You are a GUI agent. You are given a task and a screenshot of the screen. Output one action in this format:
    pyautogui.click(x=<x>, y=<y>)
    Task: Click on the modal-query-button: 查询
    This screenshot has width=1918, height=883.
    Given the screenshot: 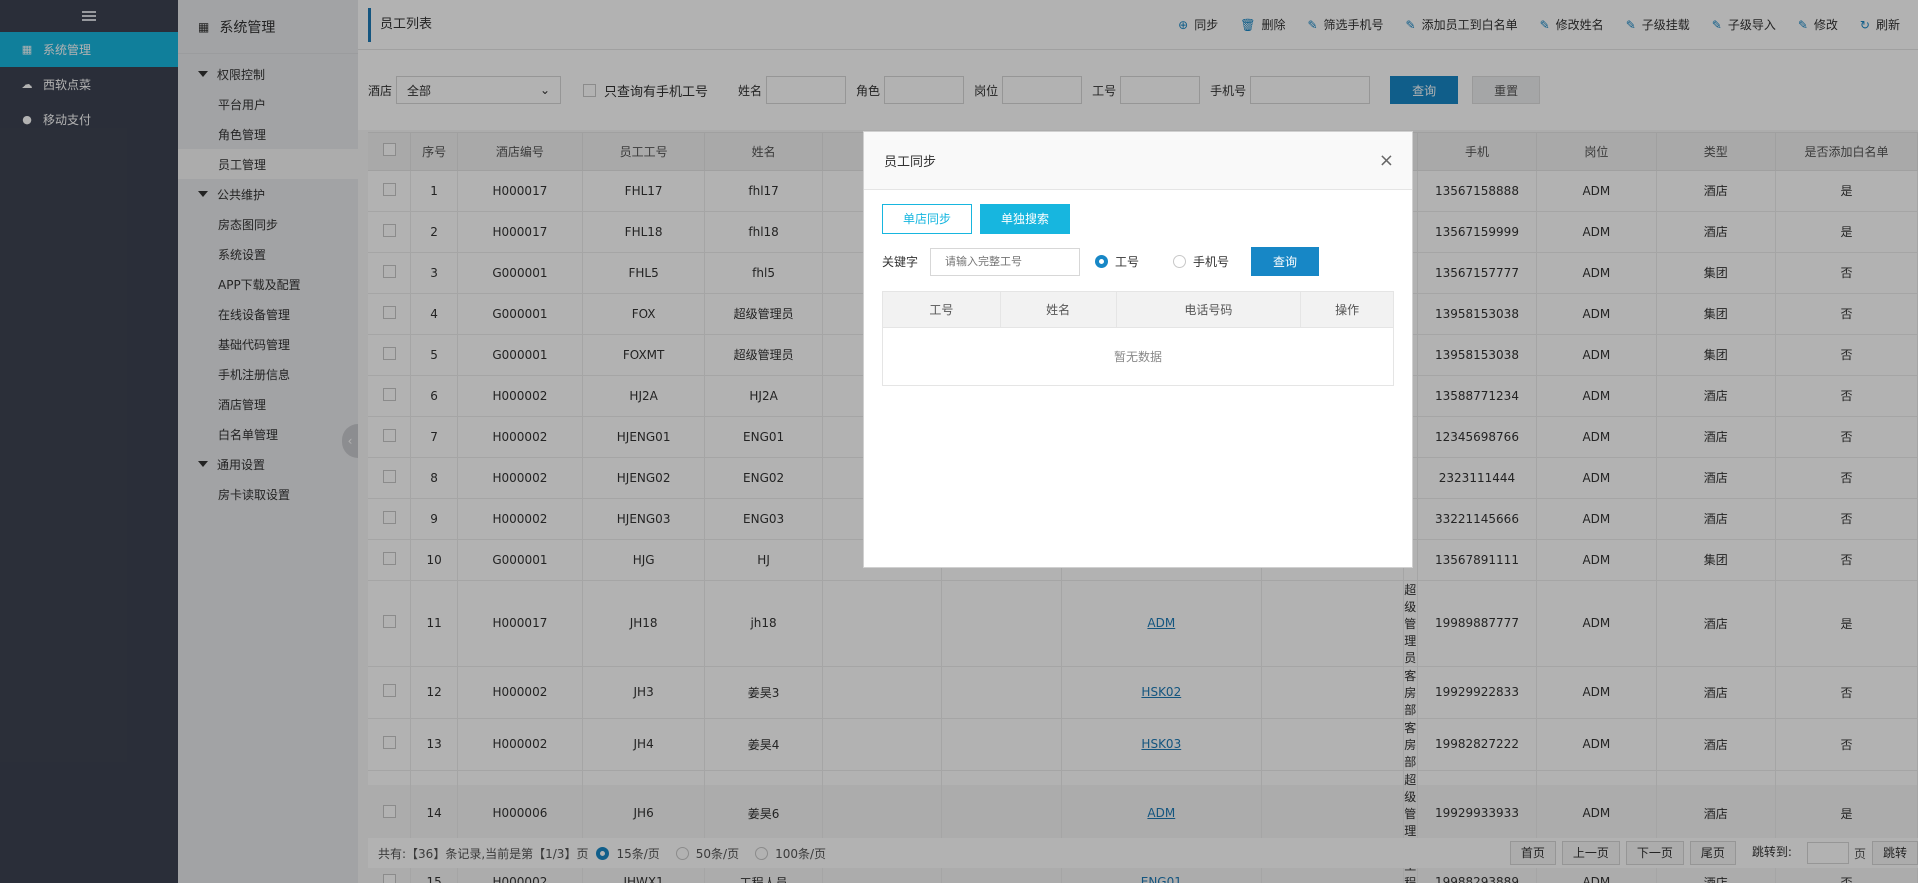 What is the action you would take?
    pyautogui.click(x=1285, y=261)
    